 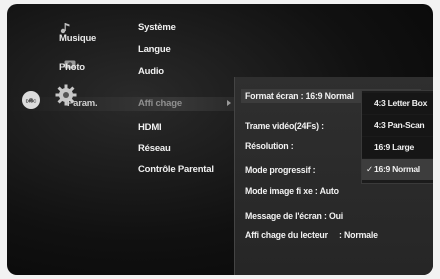 What do you see at coordinates (394, 147) in the screenshot?
I see `option-label: 16:9 Large` at bounding box center [394, 147].